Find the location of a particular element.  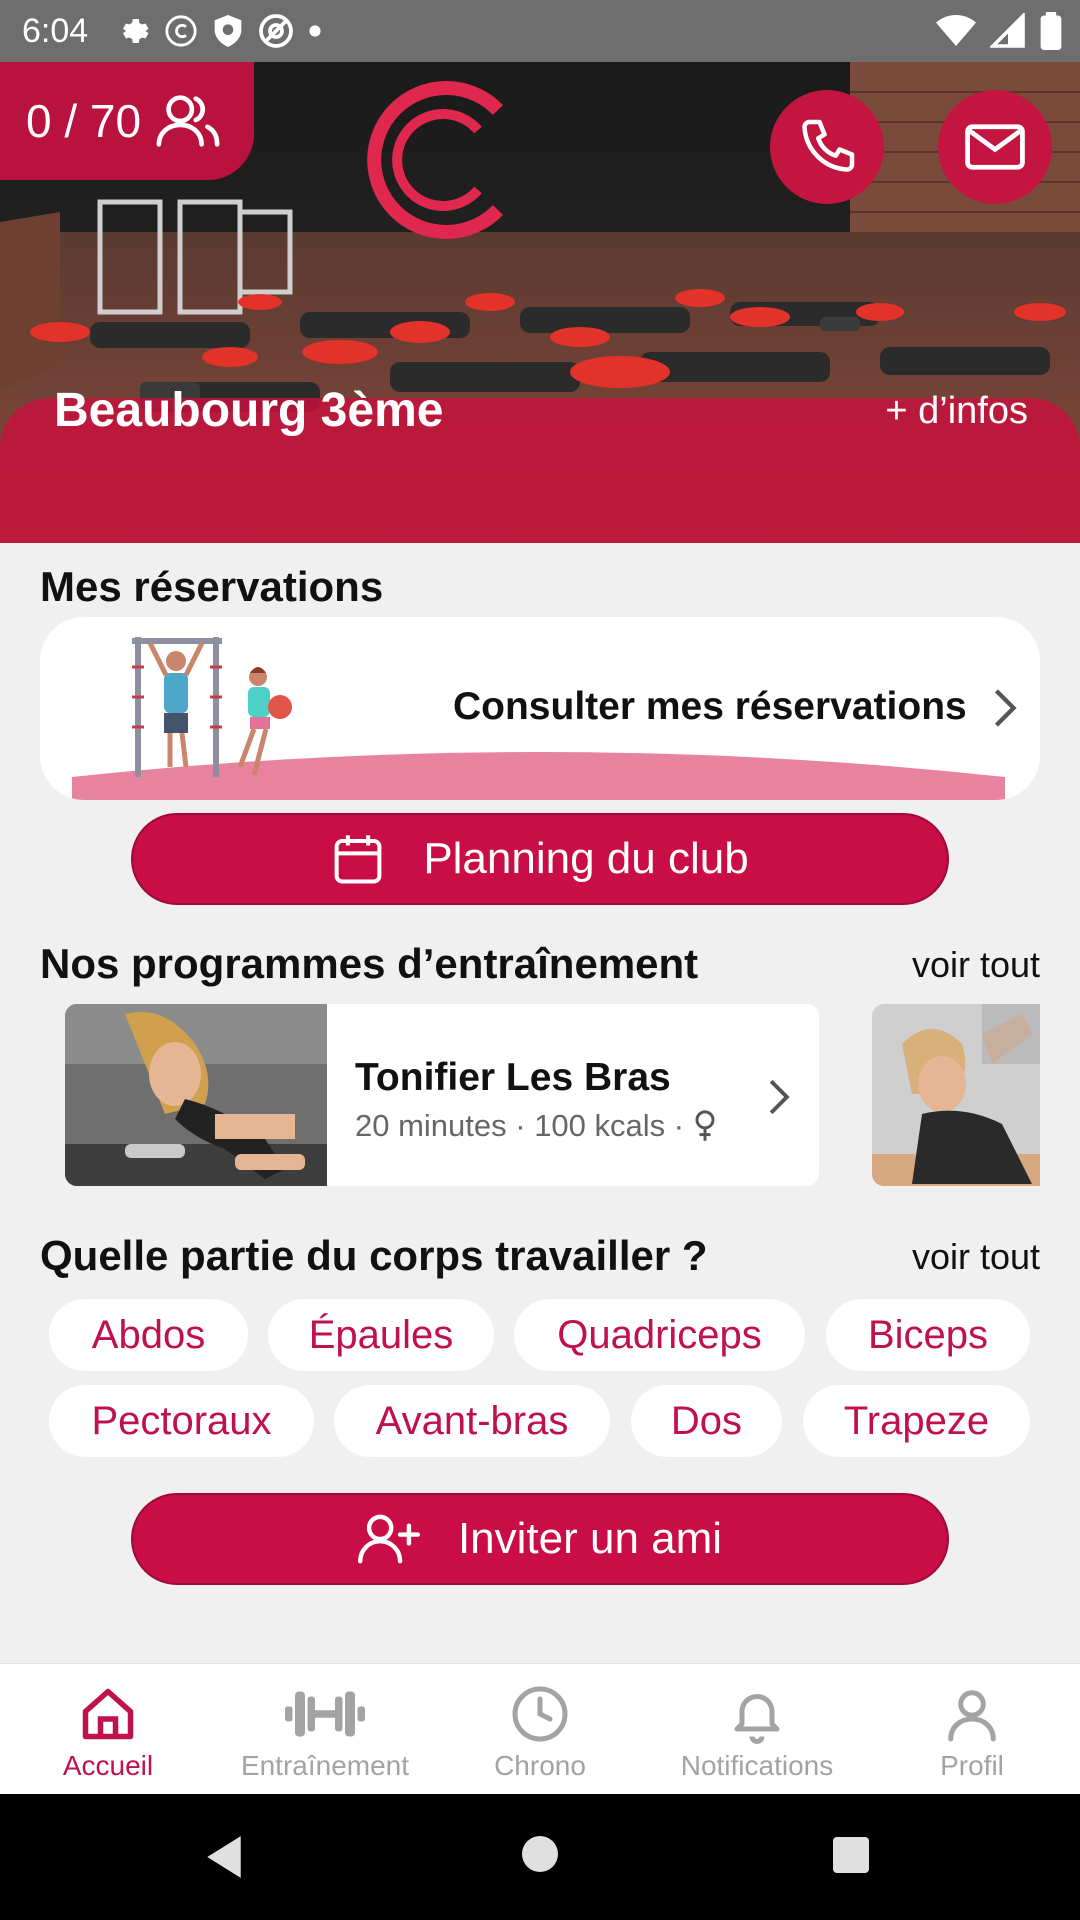

planning-button-label: Planning du club is located at coordinates (586, 858).